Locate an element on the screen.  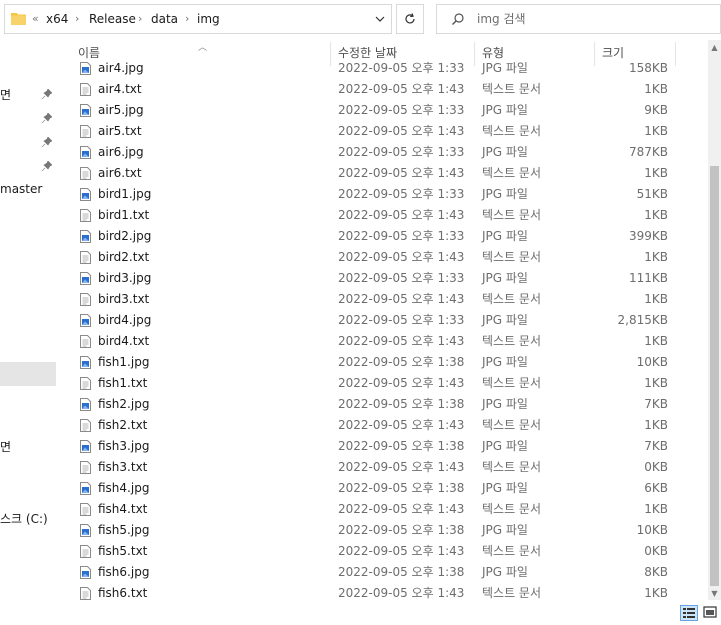
file-row: air6.jpg 2022-09-05 오후 1:33 JPG 파일 787KB is located at coordinates (383, 152).